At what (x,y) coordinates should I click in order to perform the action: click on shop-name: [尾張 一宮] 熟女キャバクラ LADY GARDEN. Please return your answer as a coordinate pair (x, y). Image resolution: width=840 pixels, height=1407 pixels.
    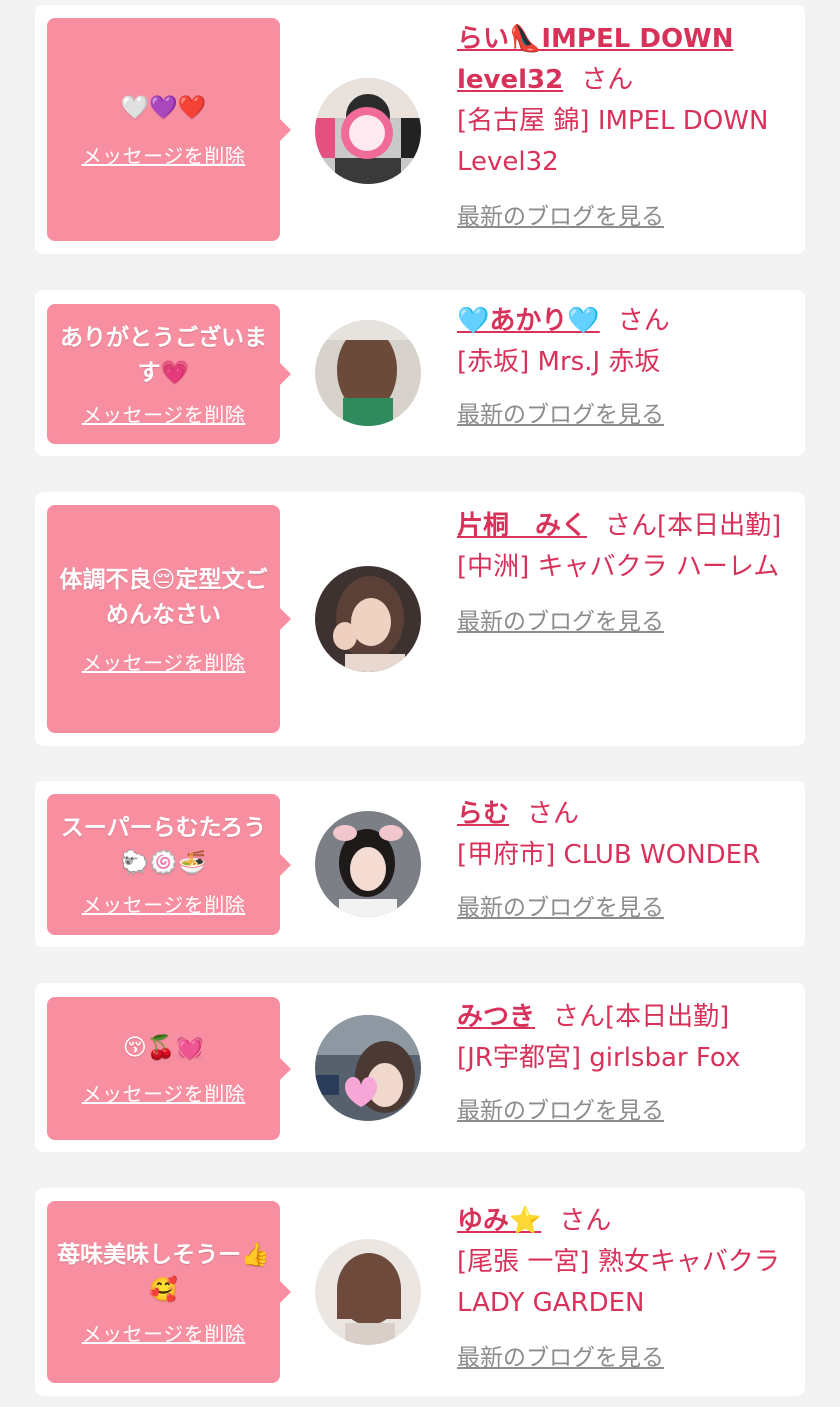
    Looking at the image, I should click on (618, 1282).